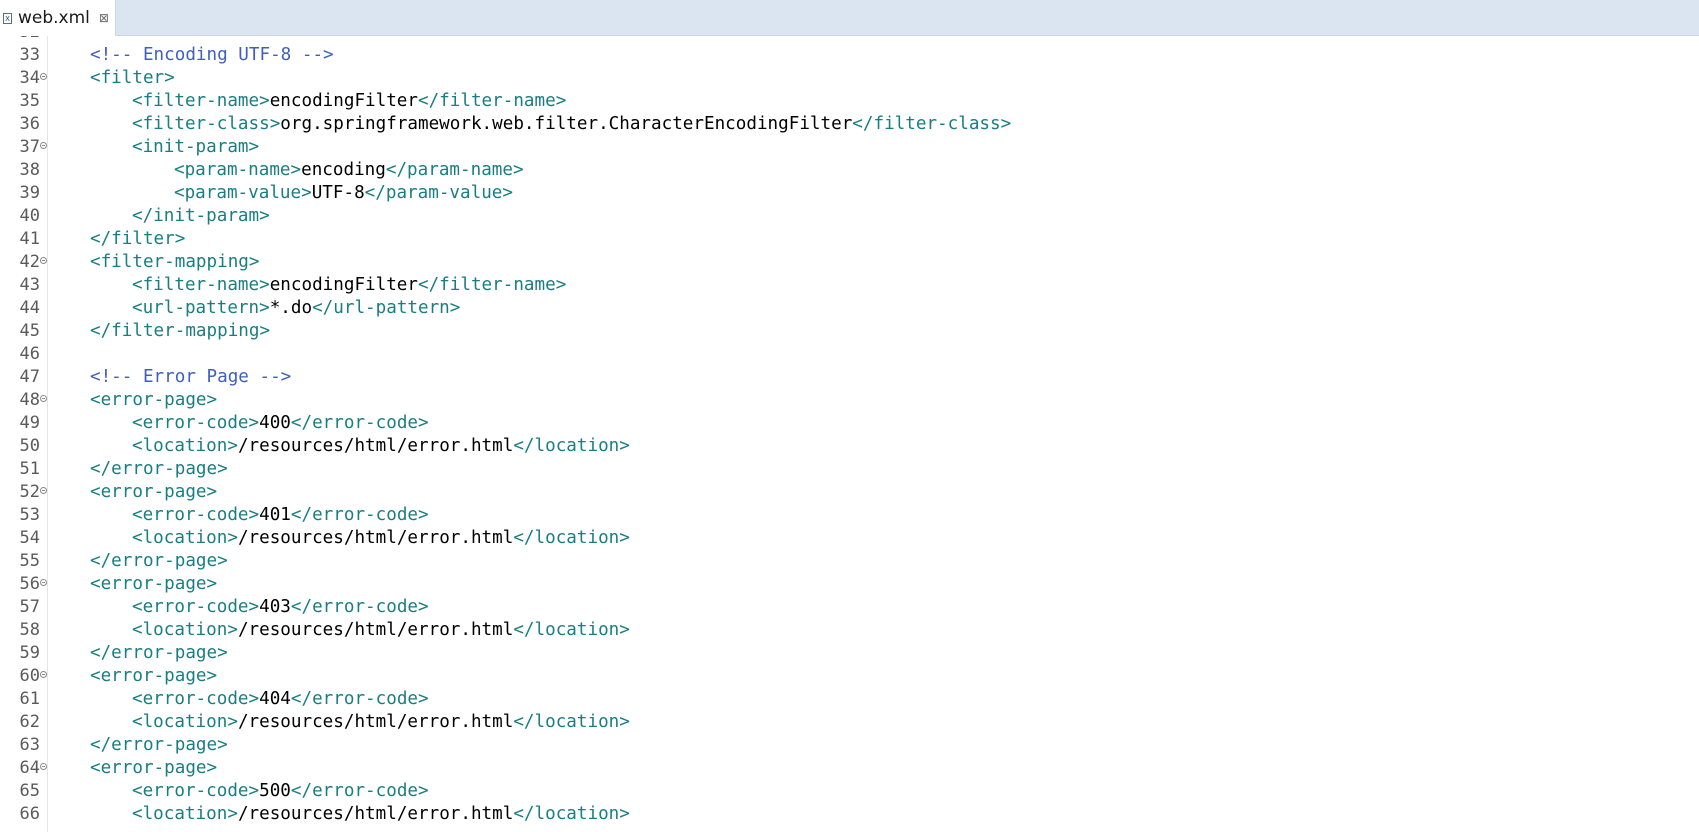 The width and height of the screenshot is (1699, 832). Describe the element at coordinates (29, 653) in the screenshot. I see `line-number: 59` at that location.